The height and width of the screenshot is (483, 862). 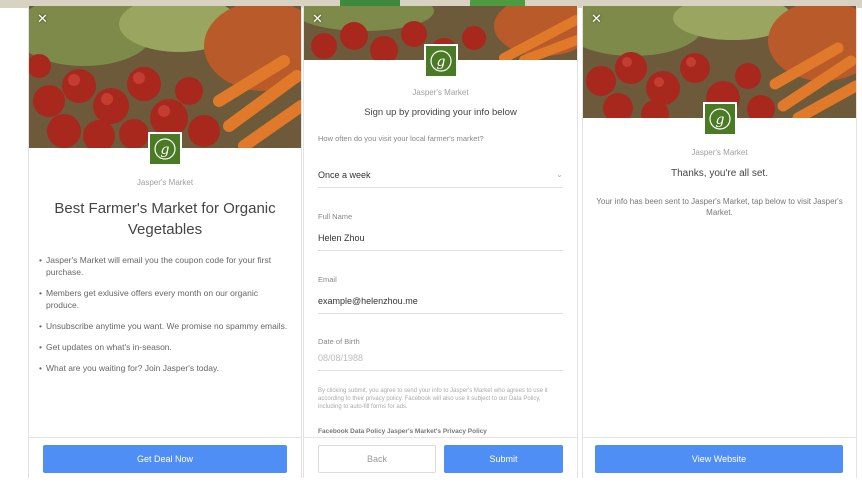 I want to click on get-deal-button: Get Deal Now, so click(x=165, y=459).